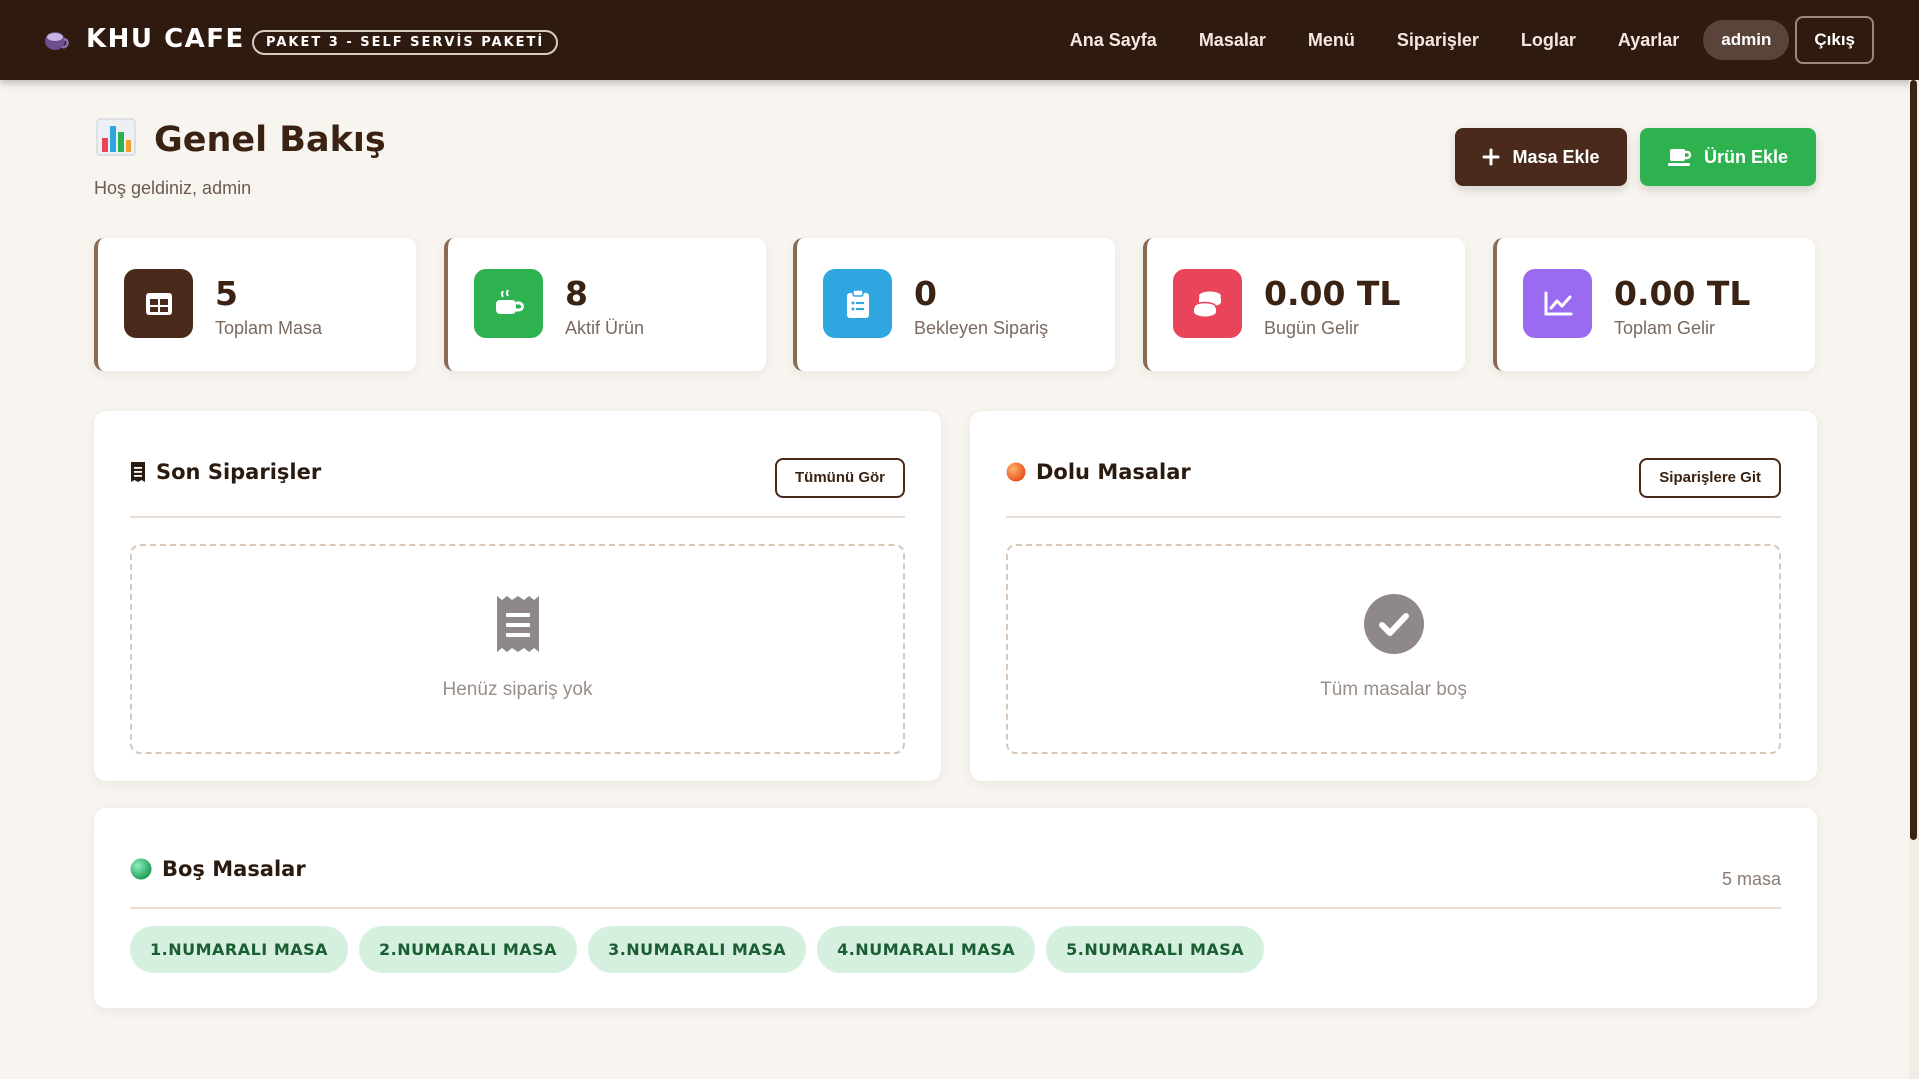 Image resolution: width=1919 pixels, height=1079 pixels. I want to click on nav-settings: Ayarlar, so click(1648, 40).